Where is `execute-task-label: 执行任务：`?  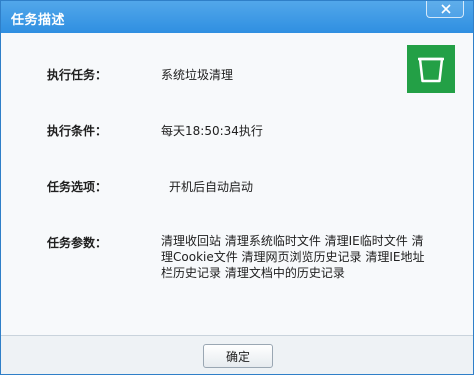
execute-task-label: 执行任务： is located at coordinates (77, 75).